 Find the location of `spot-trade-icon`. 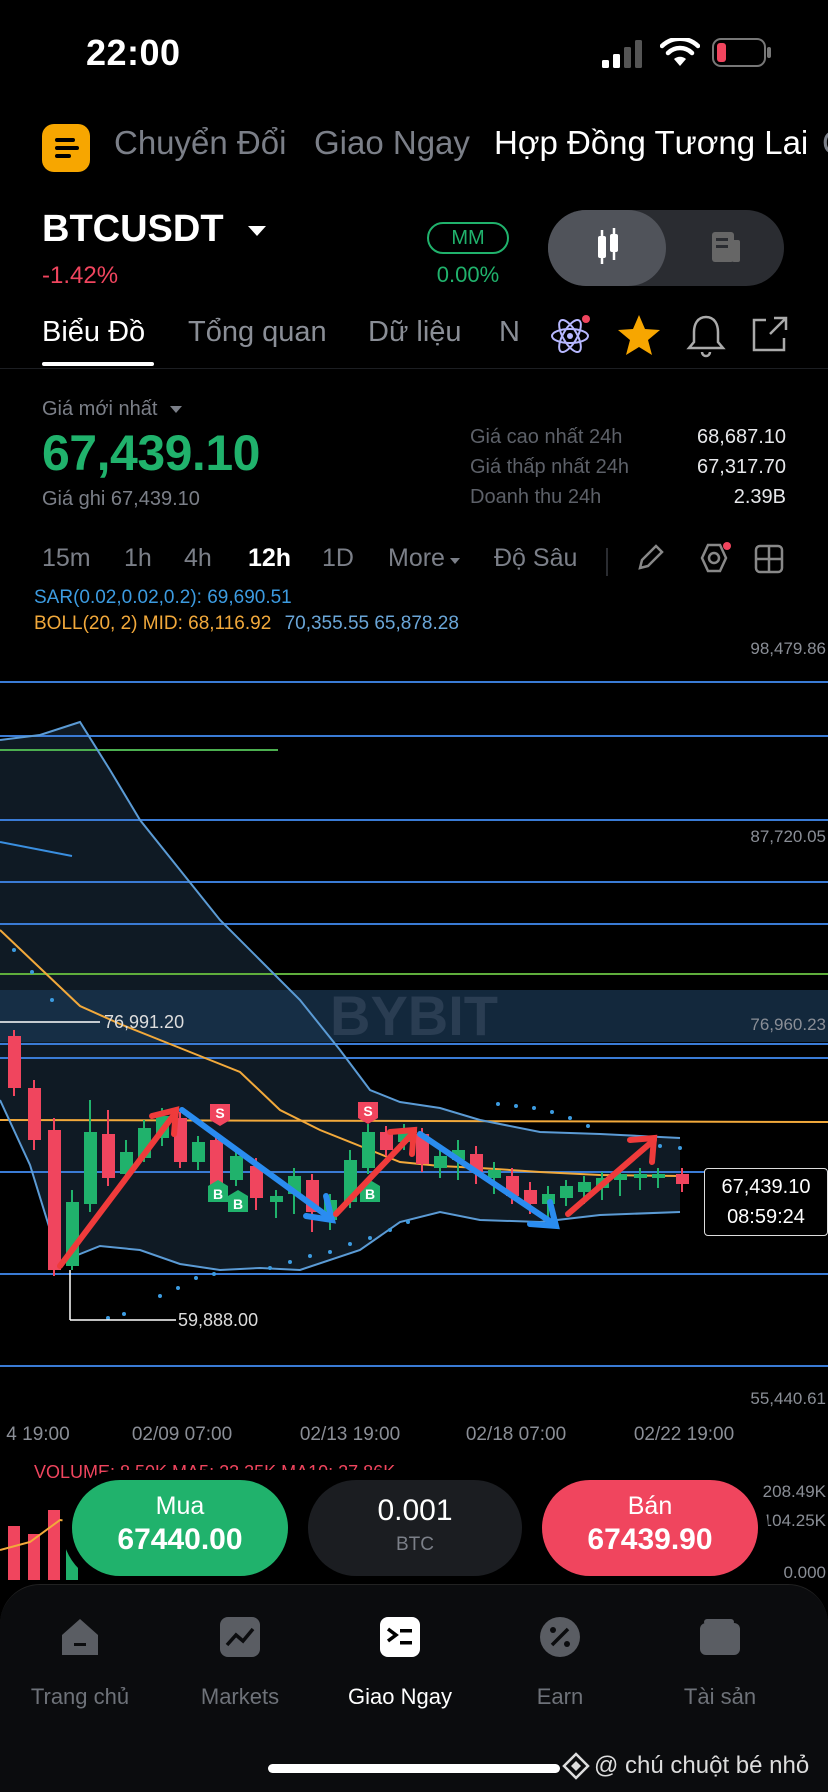

spot-trade-icon is located at coordinates (400, 1637).